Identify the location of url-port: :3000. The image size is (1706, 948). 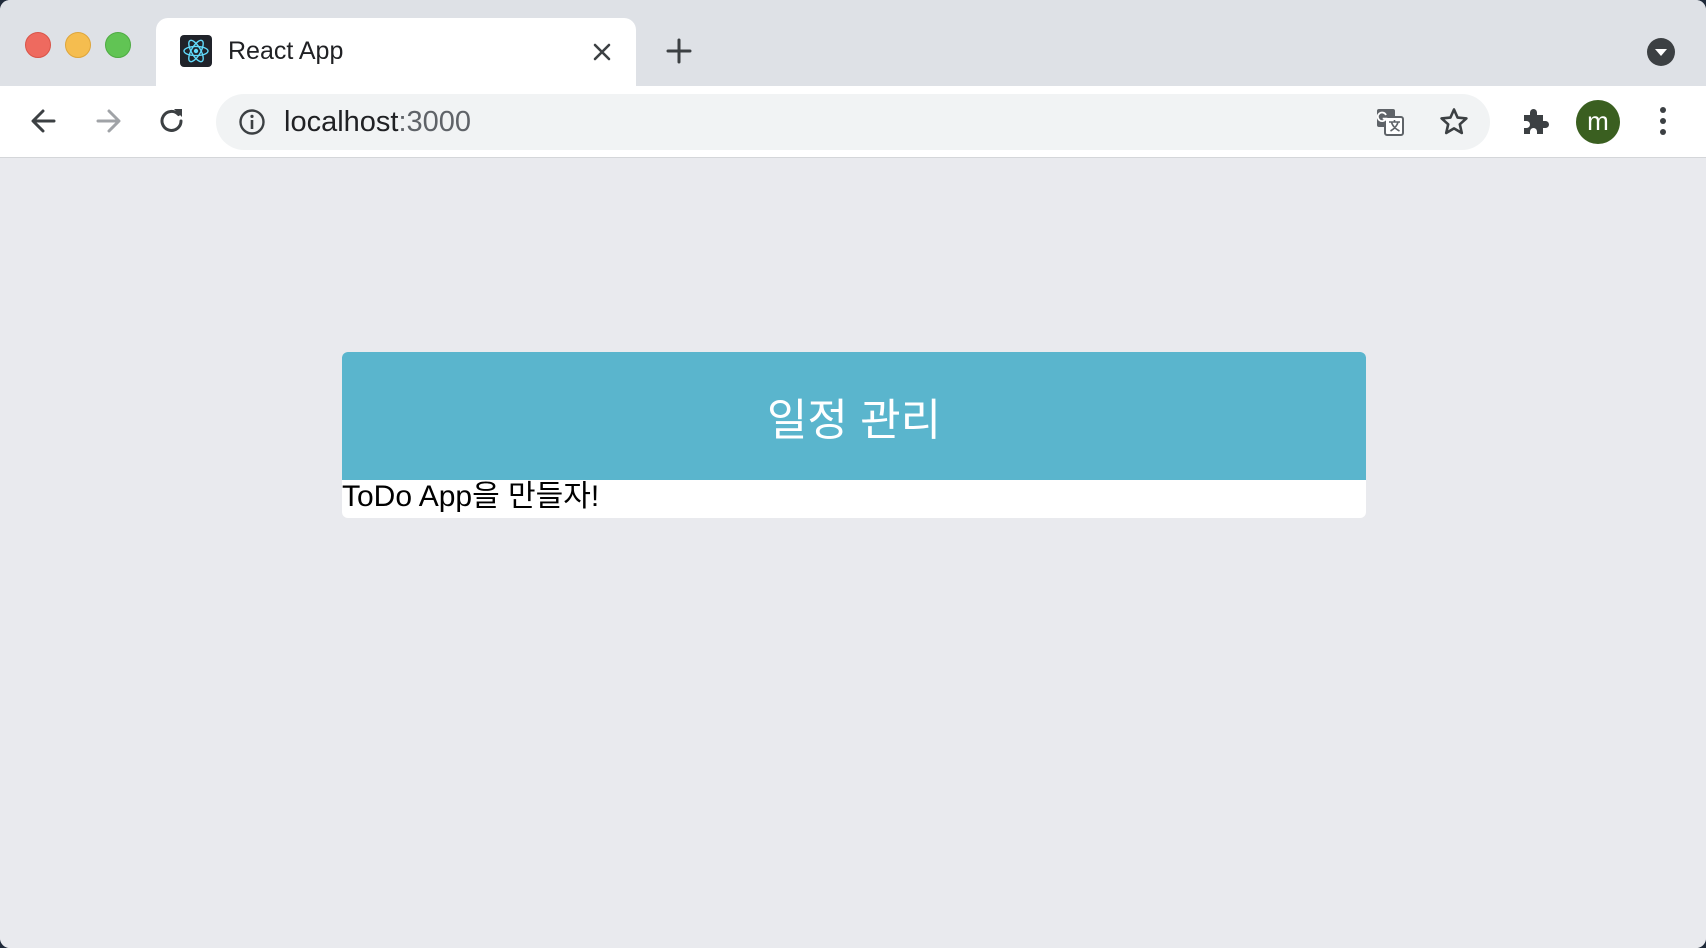
(435, 122).